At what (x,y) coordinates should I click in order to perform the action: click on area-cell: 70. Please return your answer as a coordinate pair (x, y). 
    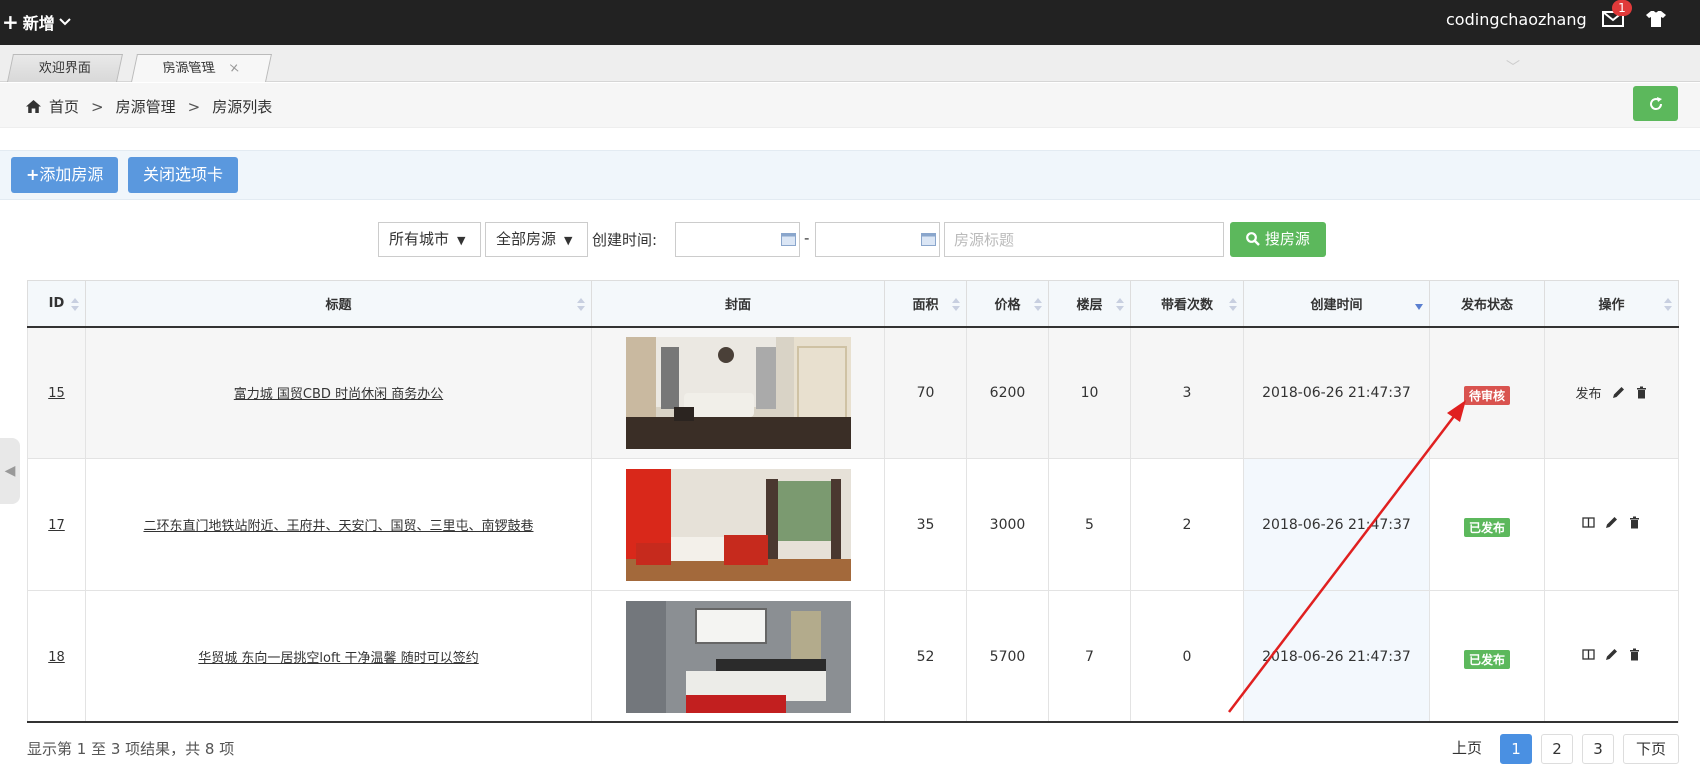
    Looking at the image, I should click on (925, 392).